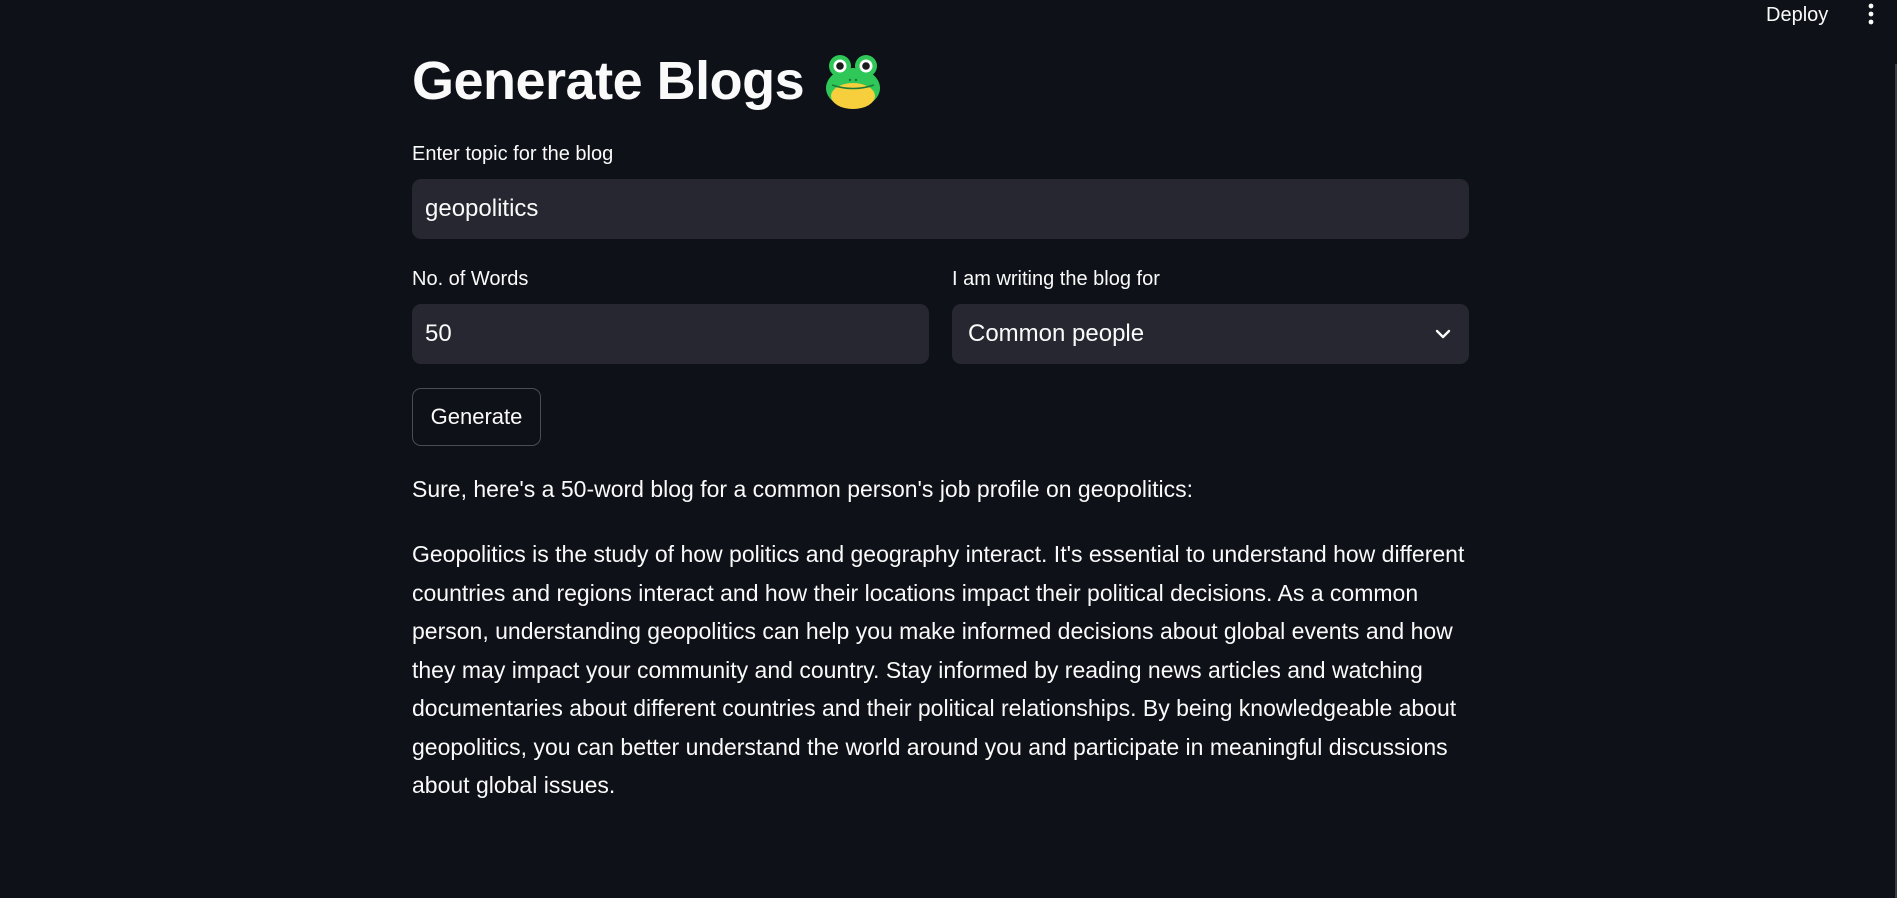 This screenshot has height=898, width=1897. What do you see at coordinates (476, 417) in the screenshot?
I see `generate-button: Generate` at bounding box center [476, 417].